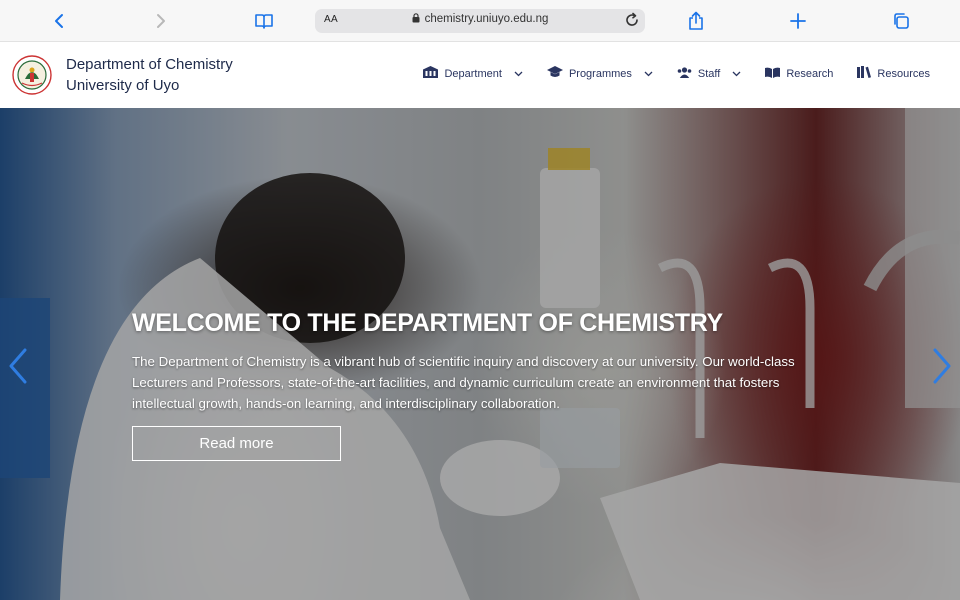 The image size is (960, 600). Describe the element at coordinates (798, 21) in the screenshot. I see `plus-icon` at that location.